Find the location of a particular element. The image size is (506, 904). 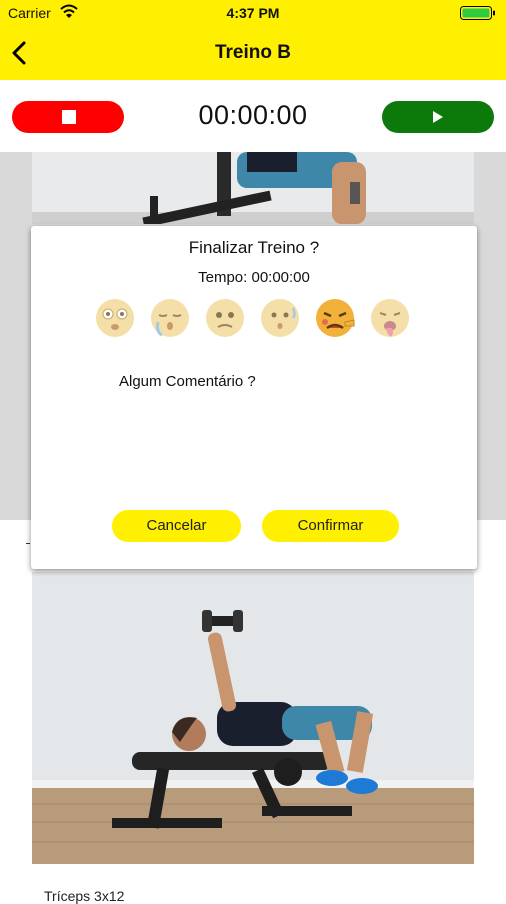

battery-icon is located at coordinates (477, 13).